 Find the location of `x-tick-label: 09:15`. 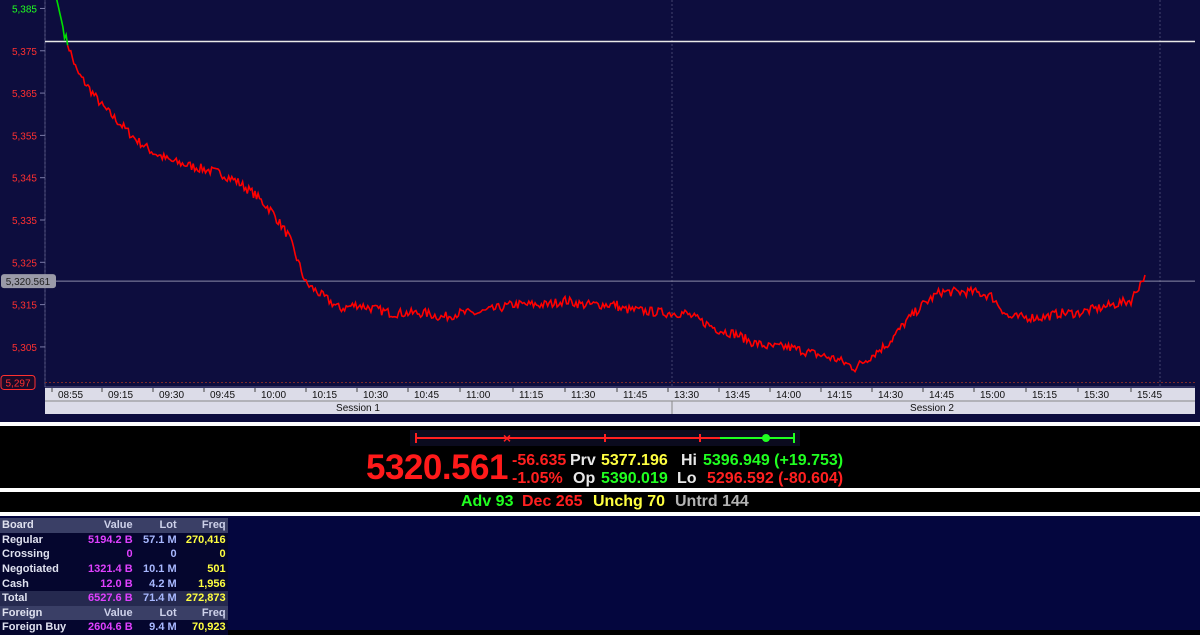

x-tick-label: 09:15 is located at coordinates (120, 395).